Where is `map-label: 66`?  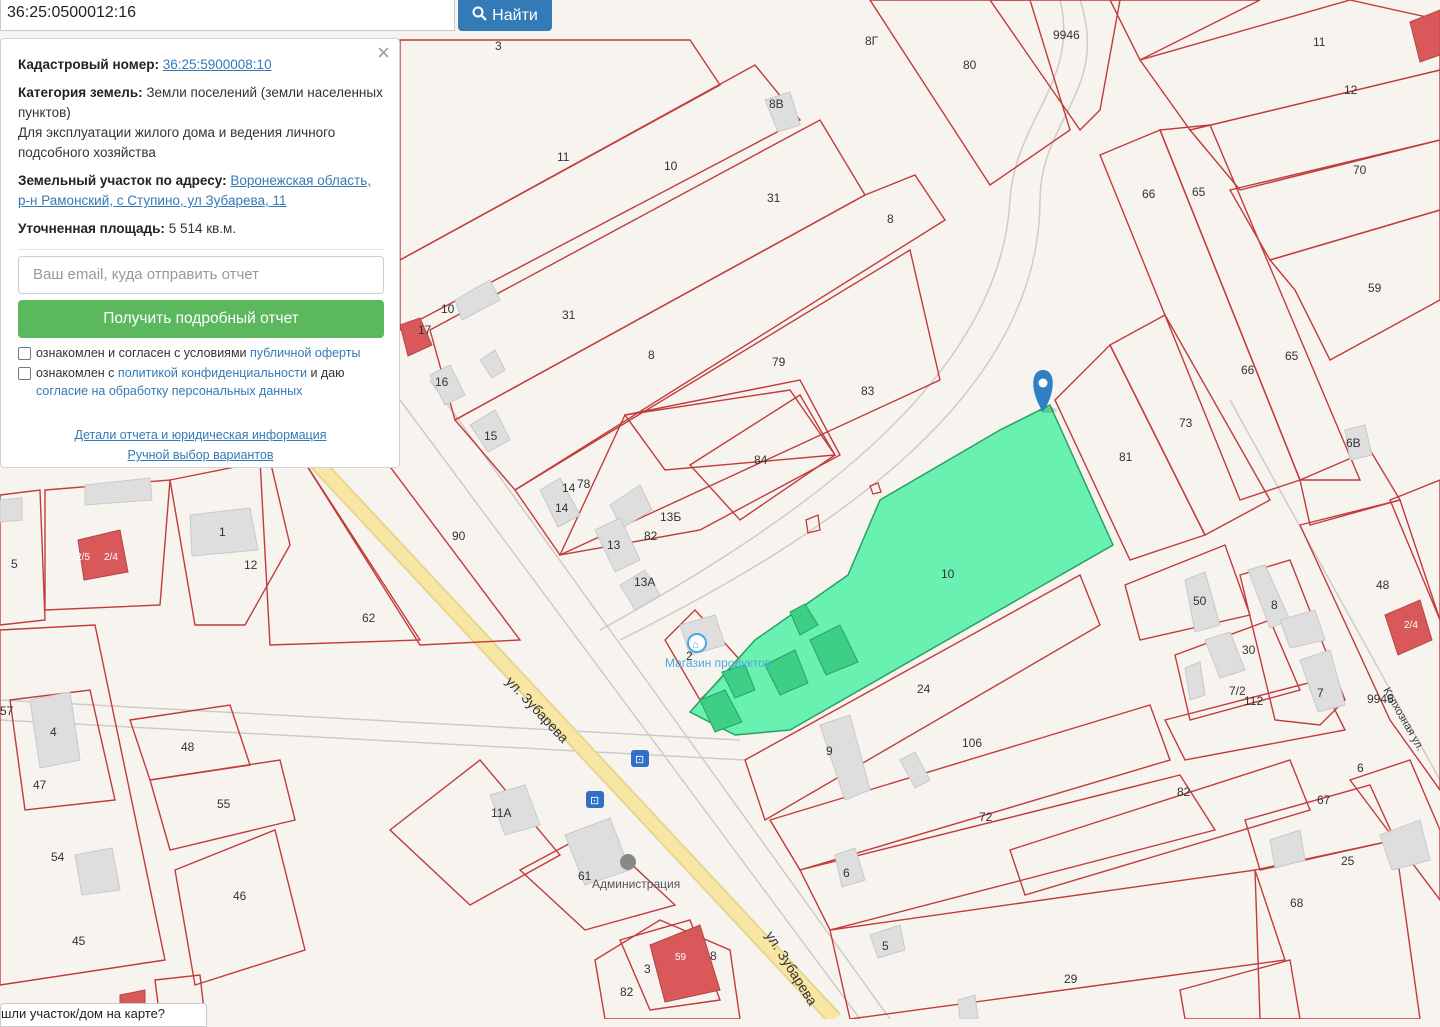
map-label: 66 is located at coordinates (1248, 370).